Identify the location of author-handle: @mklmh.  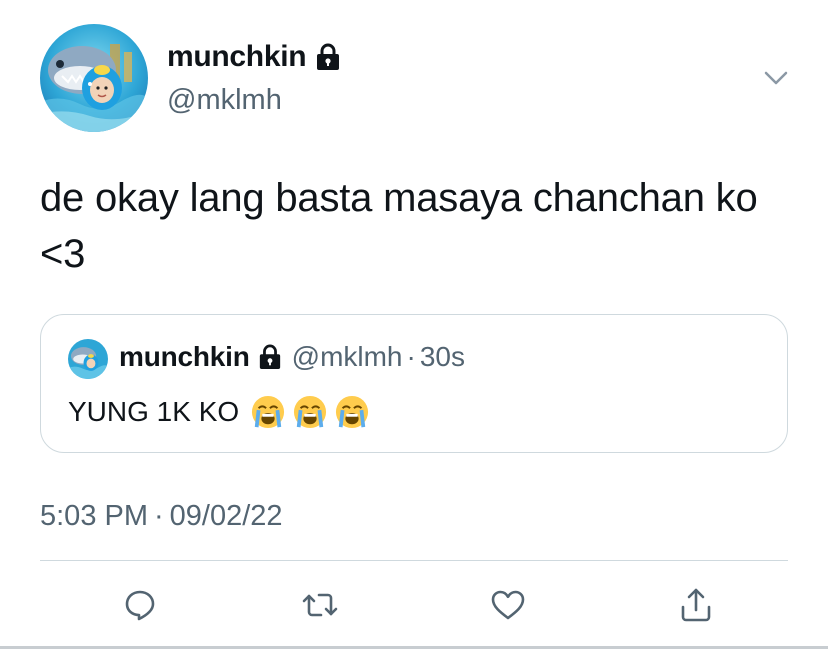
(224, 100).